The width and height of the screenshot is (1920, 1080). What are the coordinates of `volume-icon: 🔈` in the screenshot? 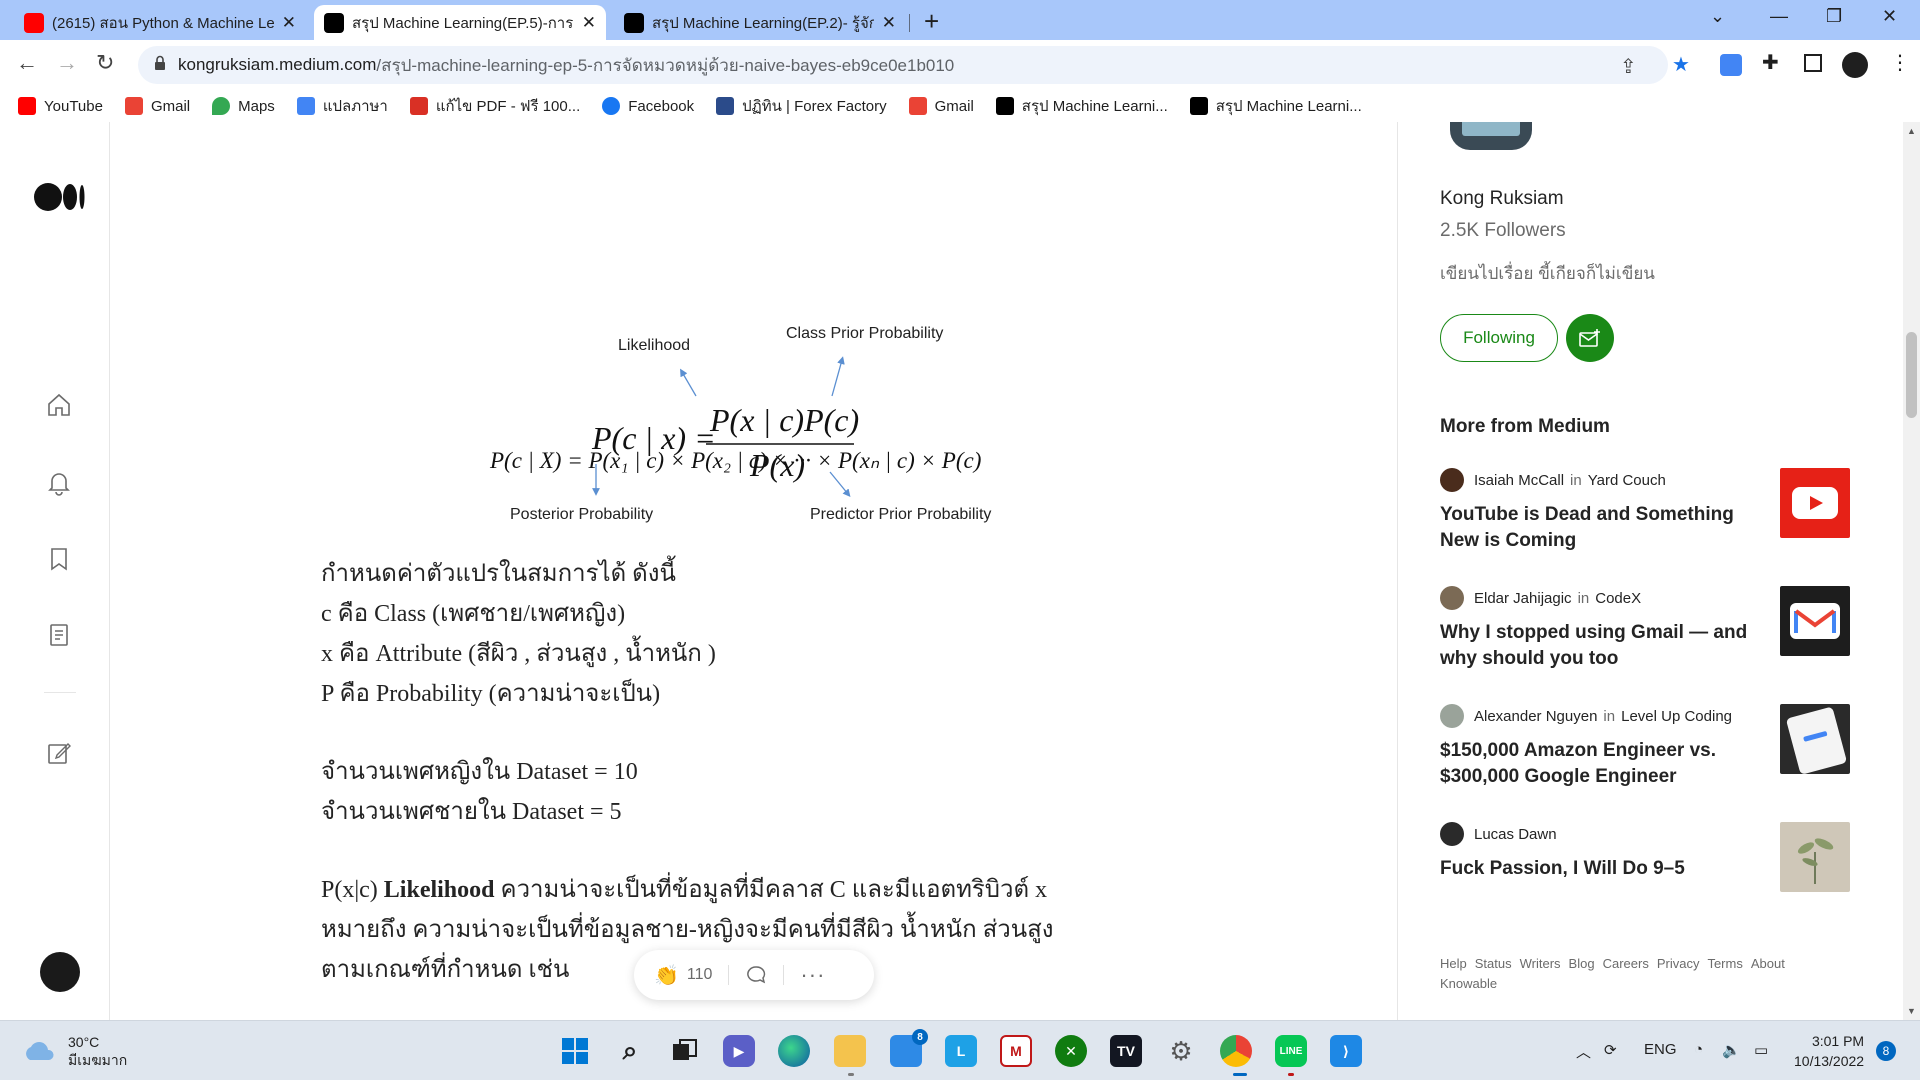 It's located at (1731, 1050).